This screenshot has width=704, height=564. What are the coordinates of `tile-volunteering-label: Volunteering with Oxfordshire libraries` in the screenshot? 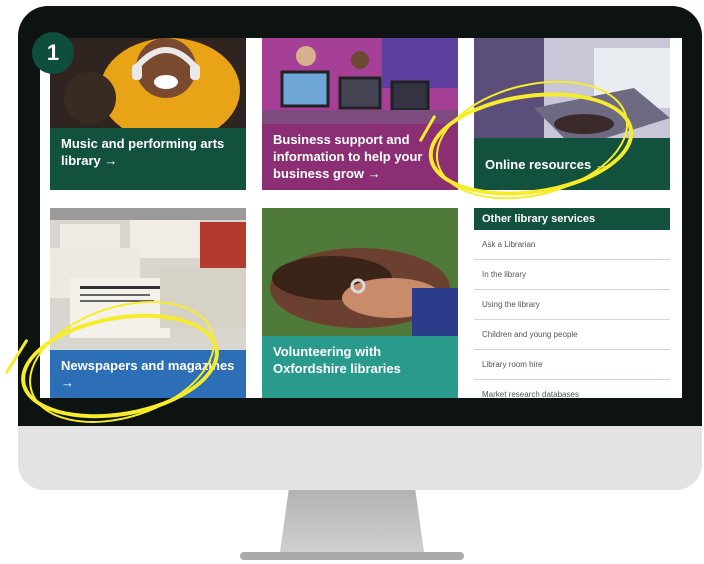 It's located at (337, 360).